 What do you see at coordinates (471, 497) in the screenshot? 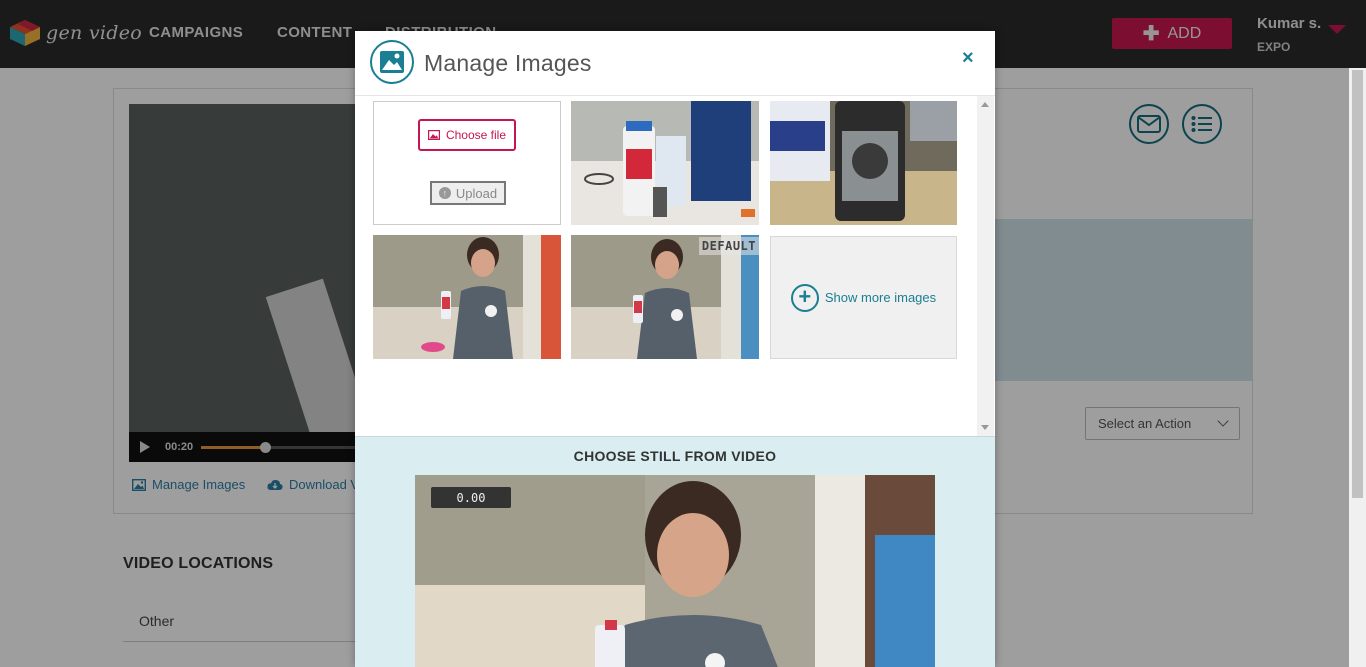
I see `timecode: 0.00` at bounding box center [471, 497].